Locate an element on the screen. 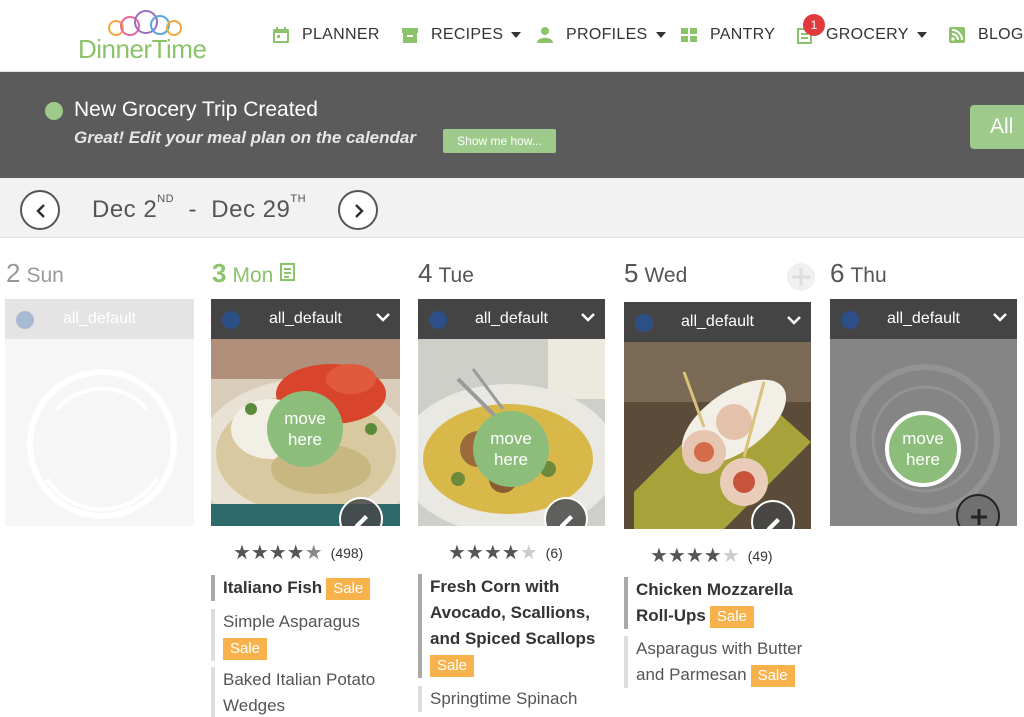 This screenshot has width=1024, height=717. day-card-wed: all_default is located at coordinates (717, 415).